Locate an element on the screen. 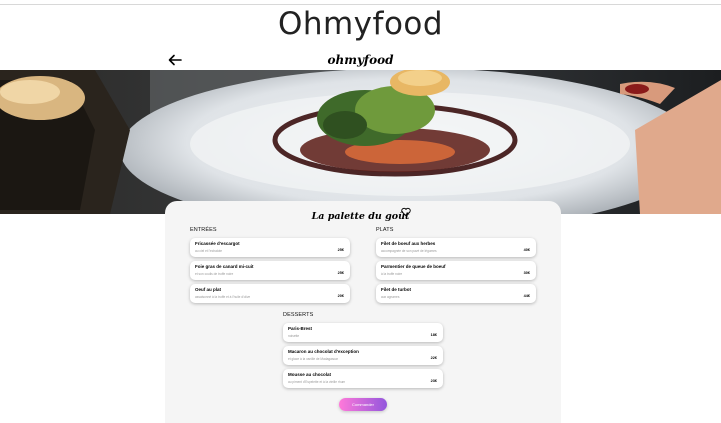 The height and width of the screenshot is (423, 721). section-title-desserts: DESSERTS is located at coordinates (298, 315).